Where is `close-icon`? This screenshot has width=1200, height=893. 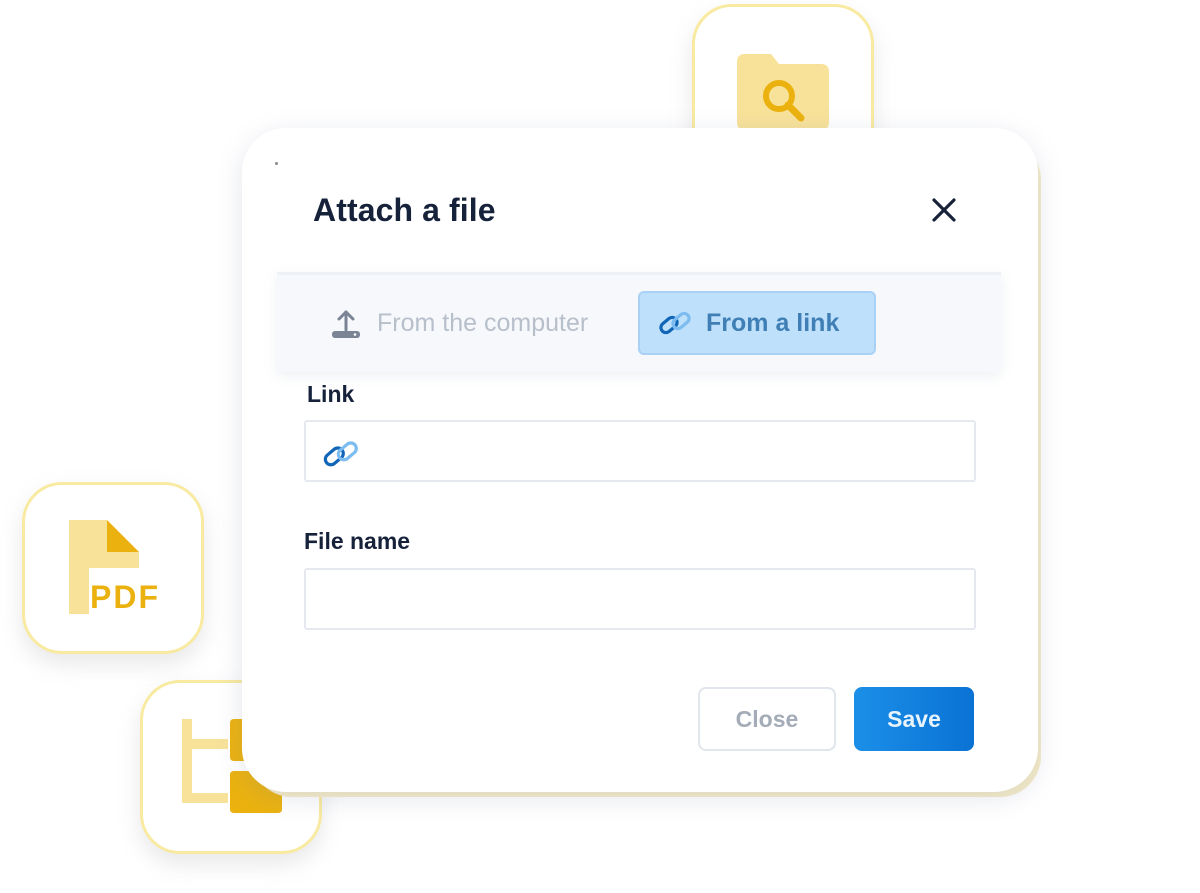 close-icon is located at coordinates (944, 210).